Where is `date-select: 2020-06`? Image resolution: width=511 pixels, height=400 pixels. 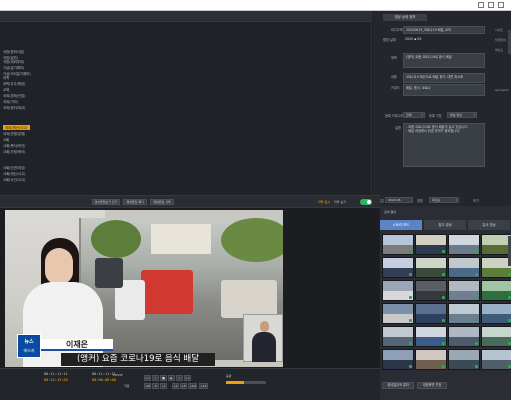
date-select: 2020-06 is located at coordinates (399, 200).